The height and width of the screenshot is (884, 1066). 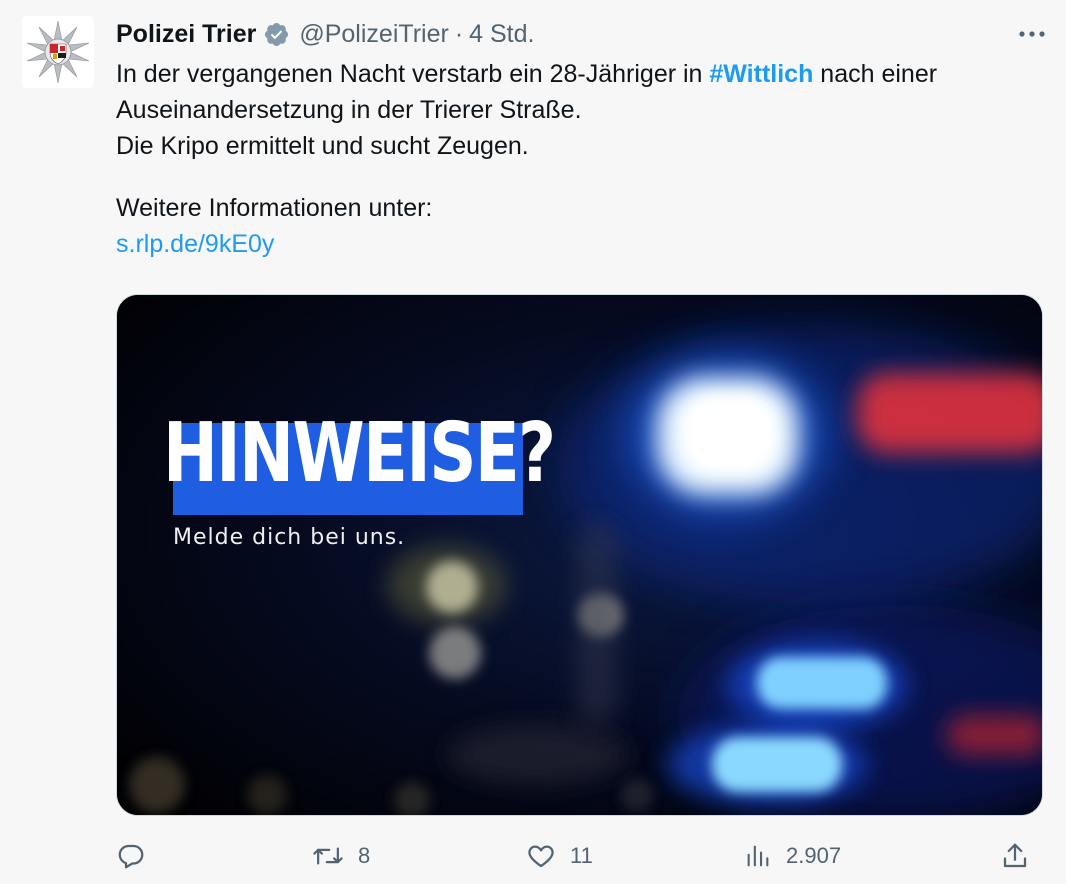 I want to click on tweet-timestamp: 4 Std., so click(x=501, y=34).